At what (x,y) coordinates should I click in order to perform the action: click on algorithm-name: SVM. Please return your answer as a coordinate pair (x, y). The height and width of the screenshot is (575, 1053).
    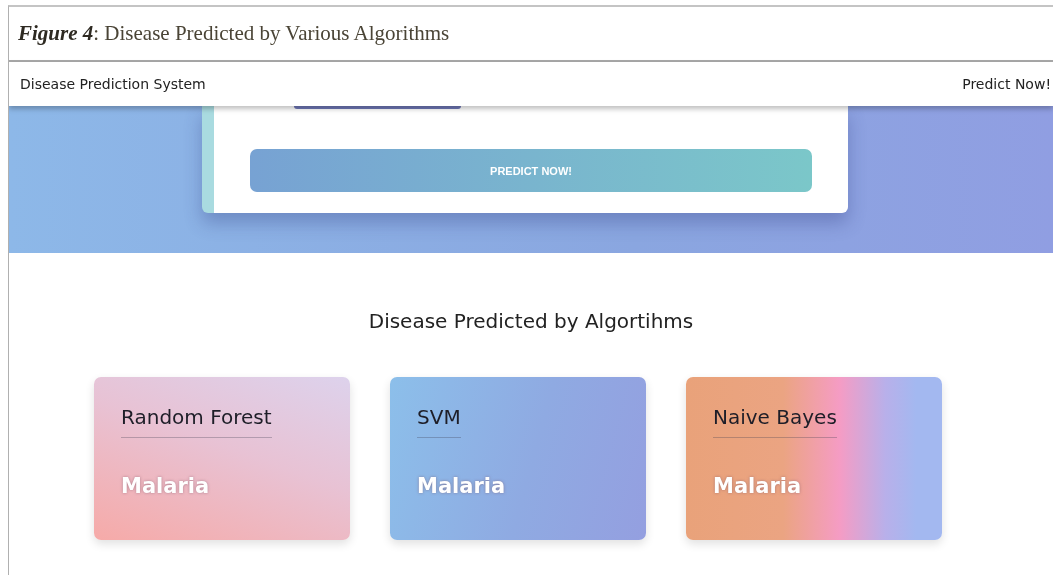
    Looking at the image, I should click on (439, 421).